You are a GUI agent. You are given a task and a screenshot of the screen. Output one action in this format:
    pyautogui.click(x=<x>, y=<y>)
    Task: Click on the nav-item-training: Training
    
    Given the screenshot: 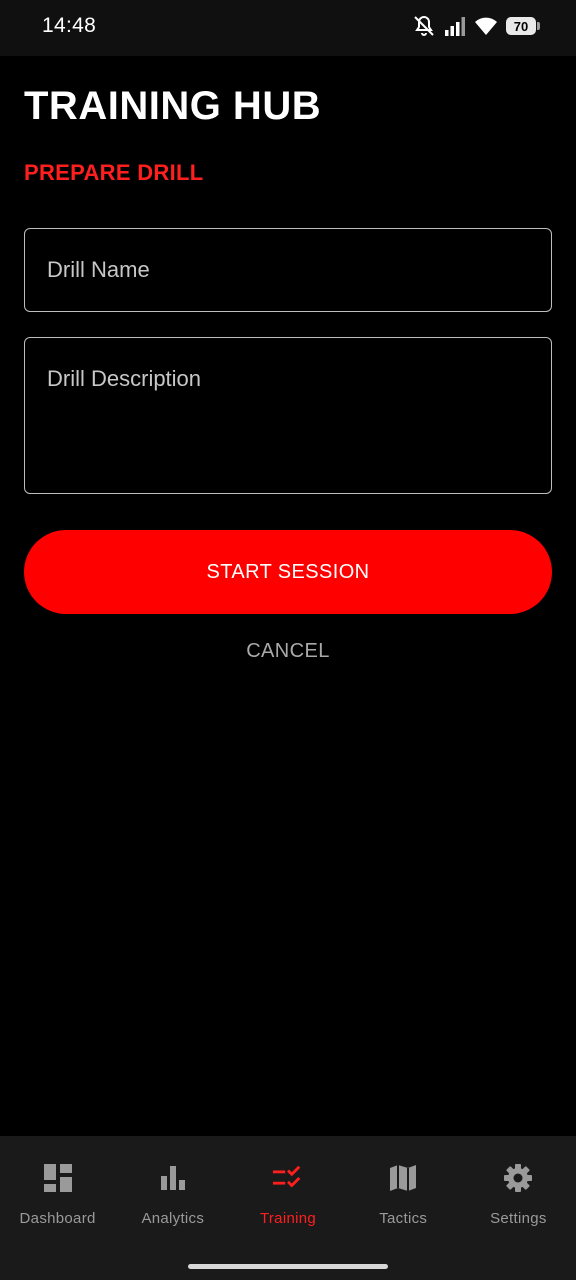 What is the action you would take?
    pyautogui.click(x=287, y=1208)
    